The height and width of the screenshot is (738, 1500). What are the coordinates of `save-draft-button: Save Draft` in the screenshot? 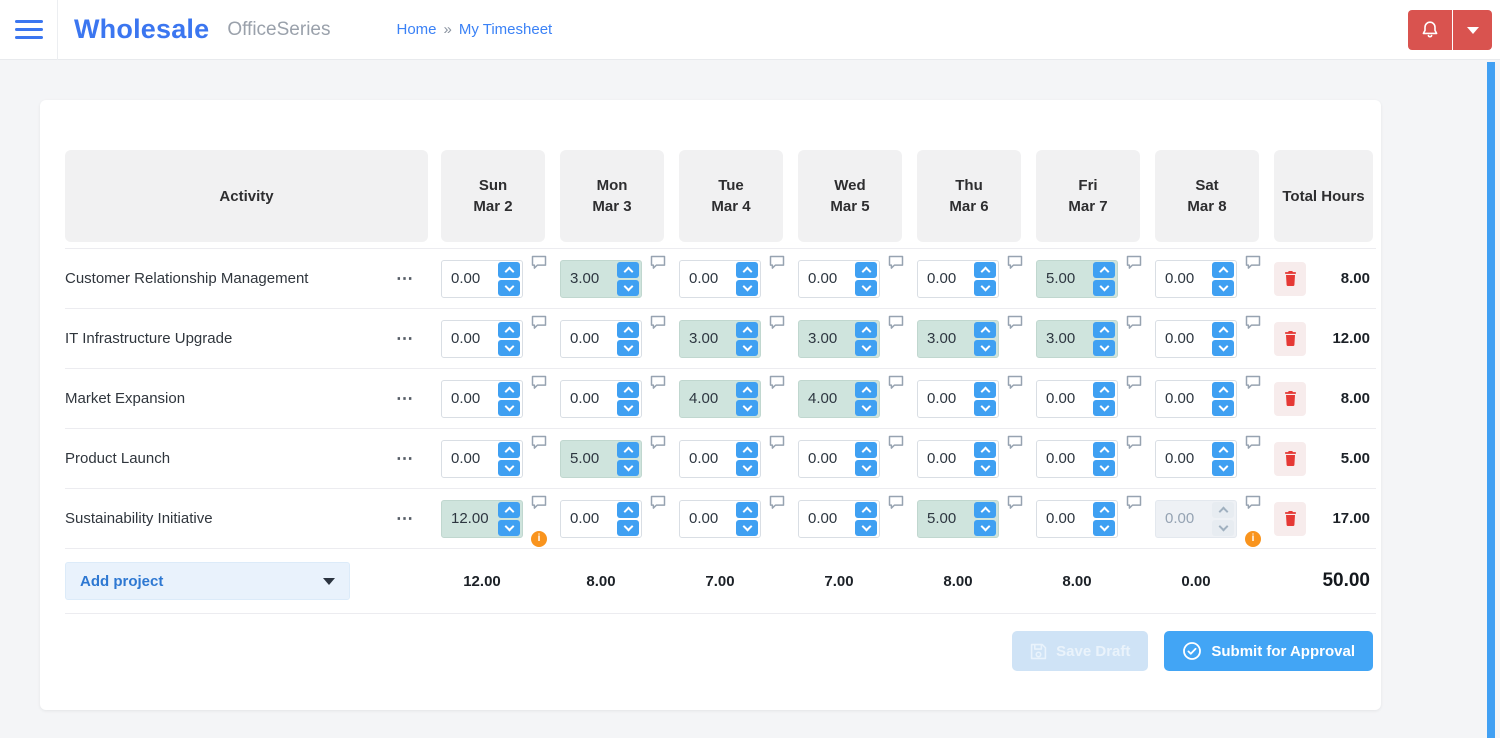 It's located at (1080, 651).